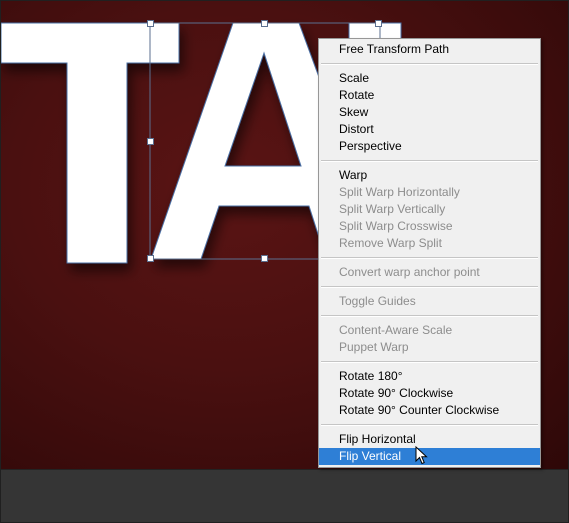  I want to click on menu-item-warp: Warp, so click(429, 175).